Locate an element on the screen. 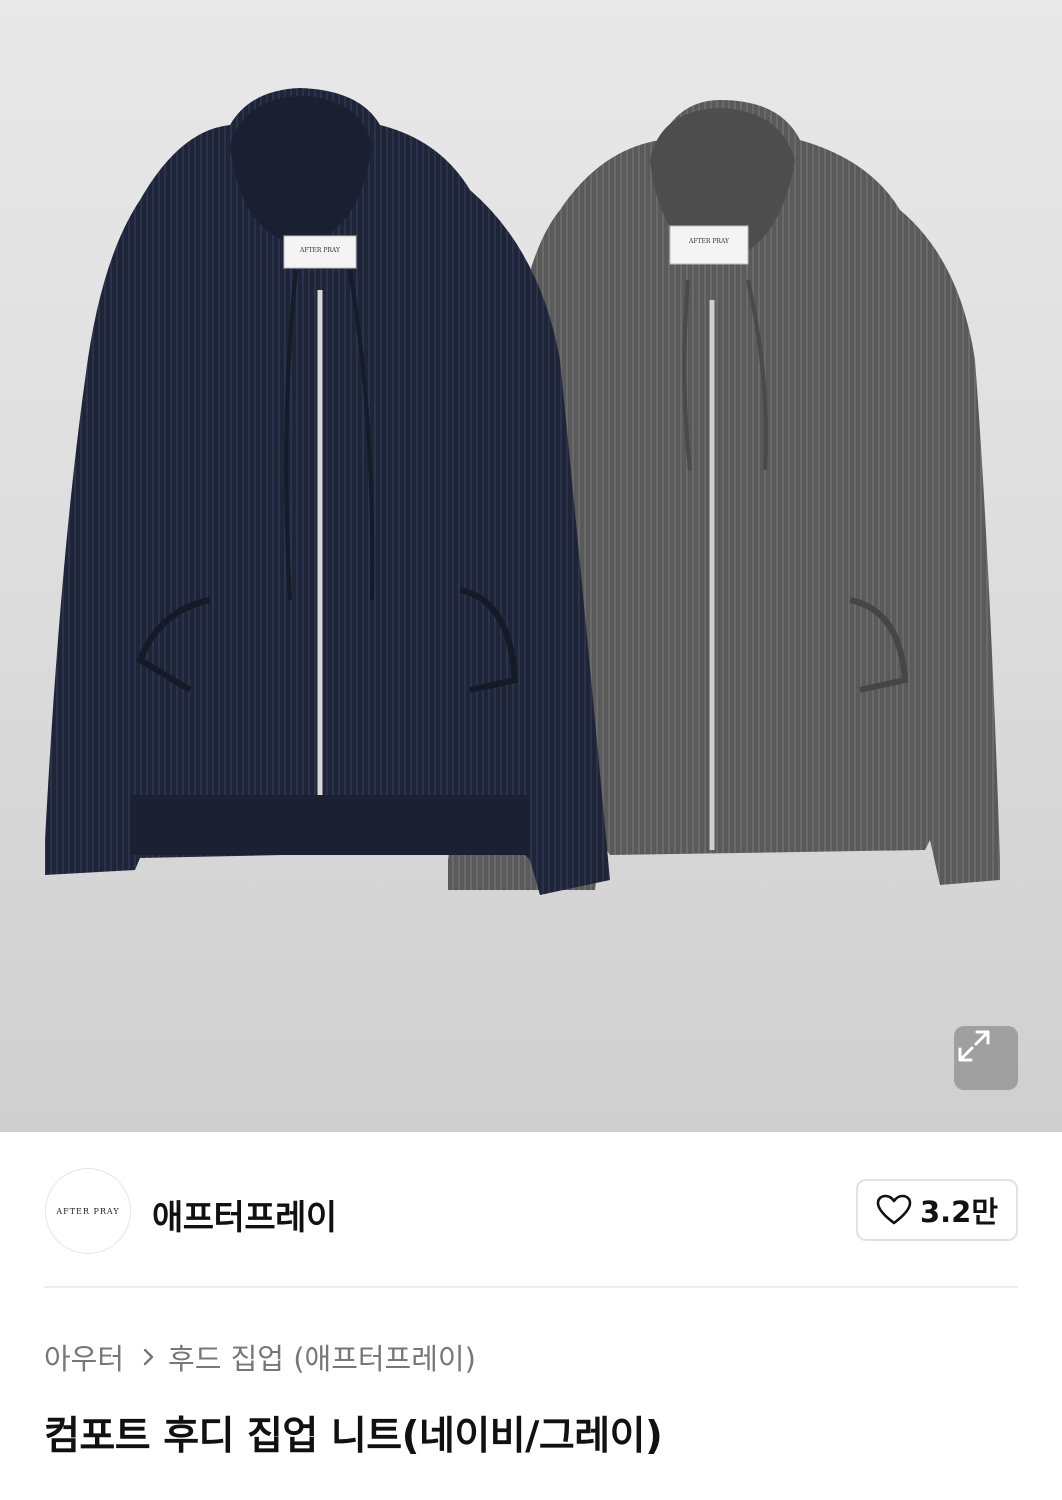 The image size is (1062, 1500). expand-image-button is located at coordinates (986, 1058).